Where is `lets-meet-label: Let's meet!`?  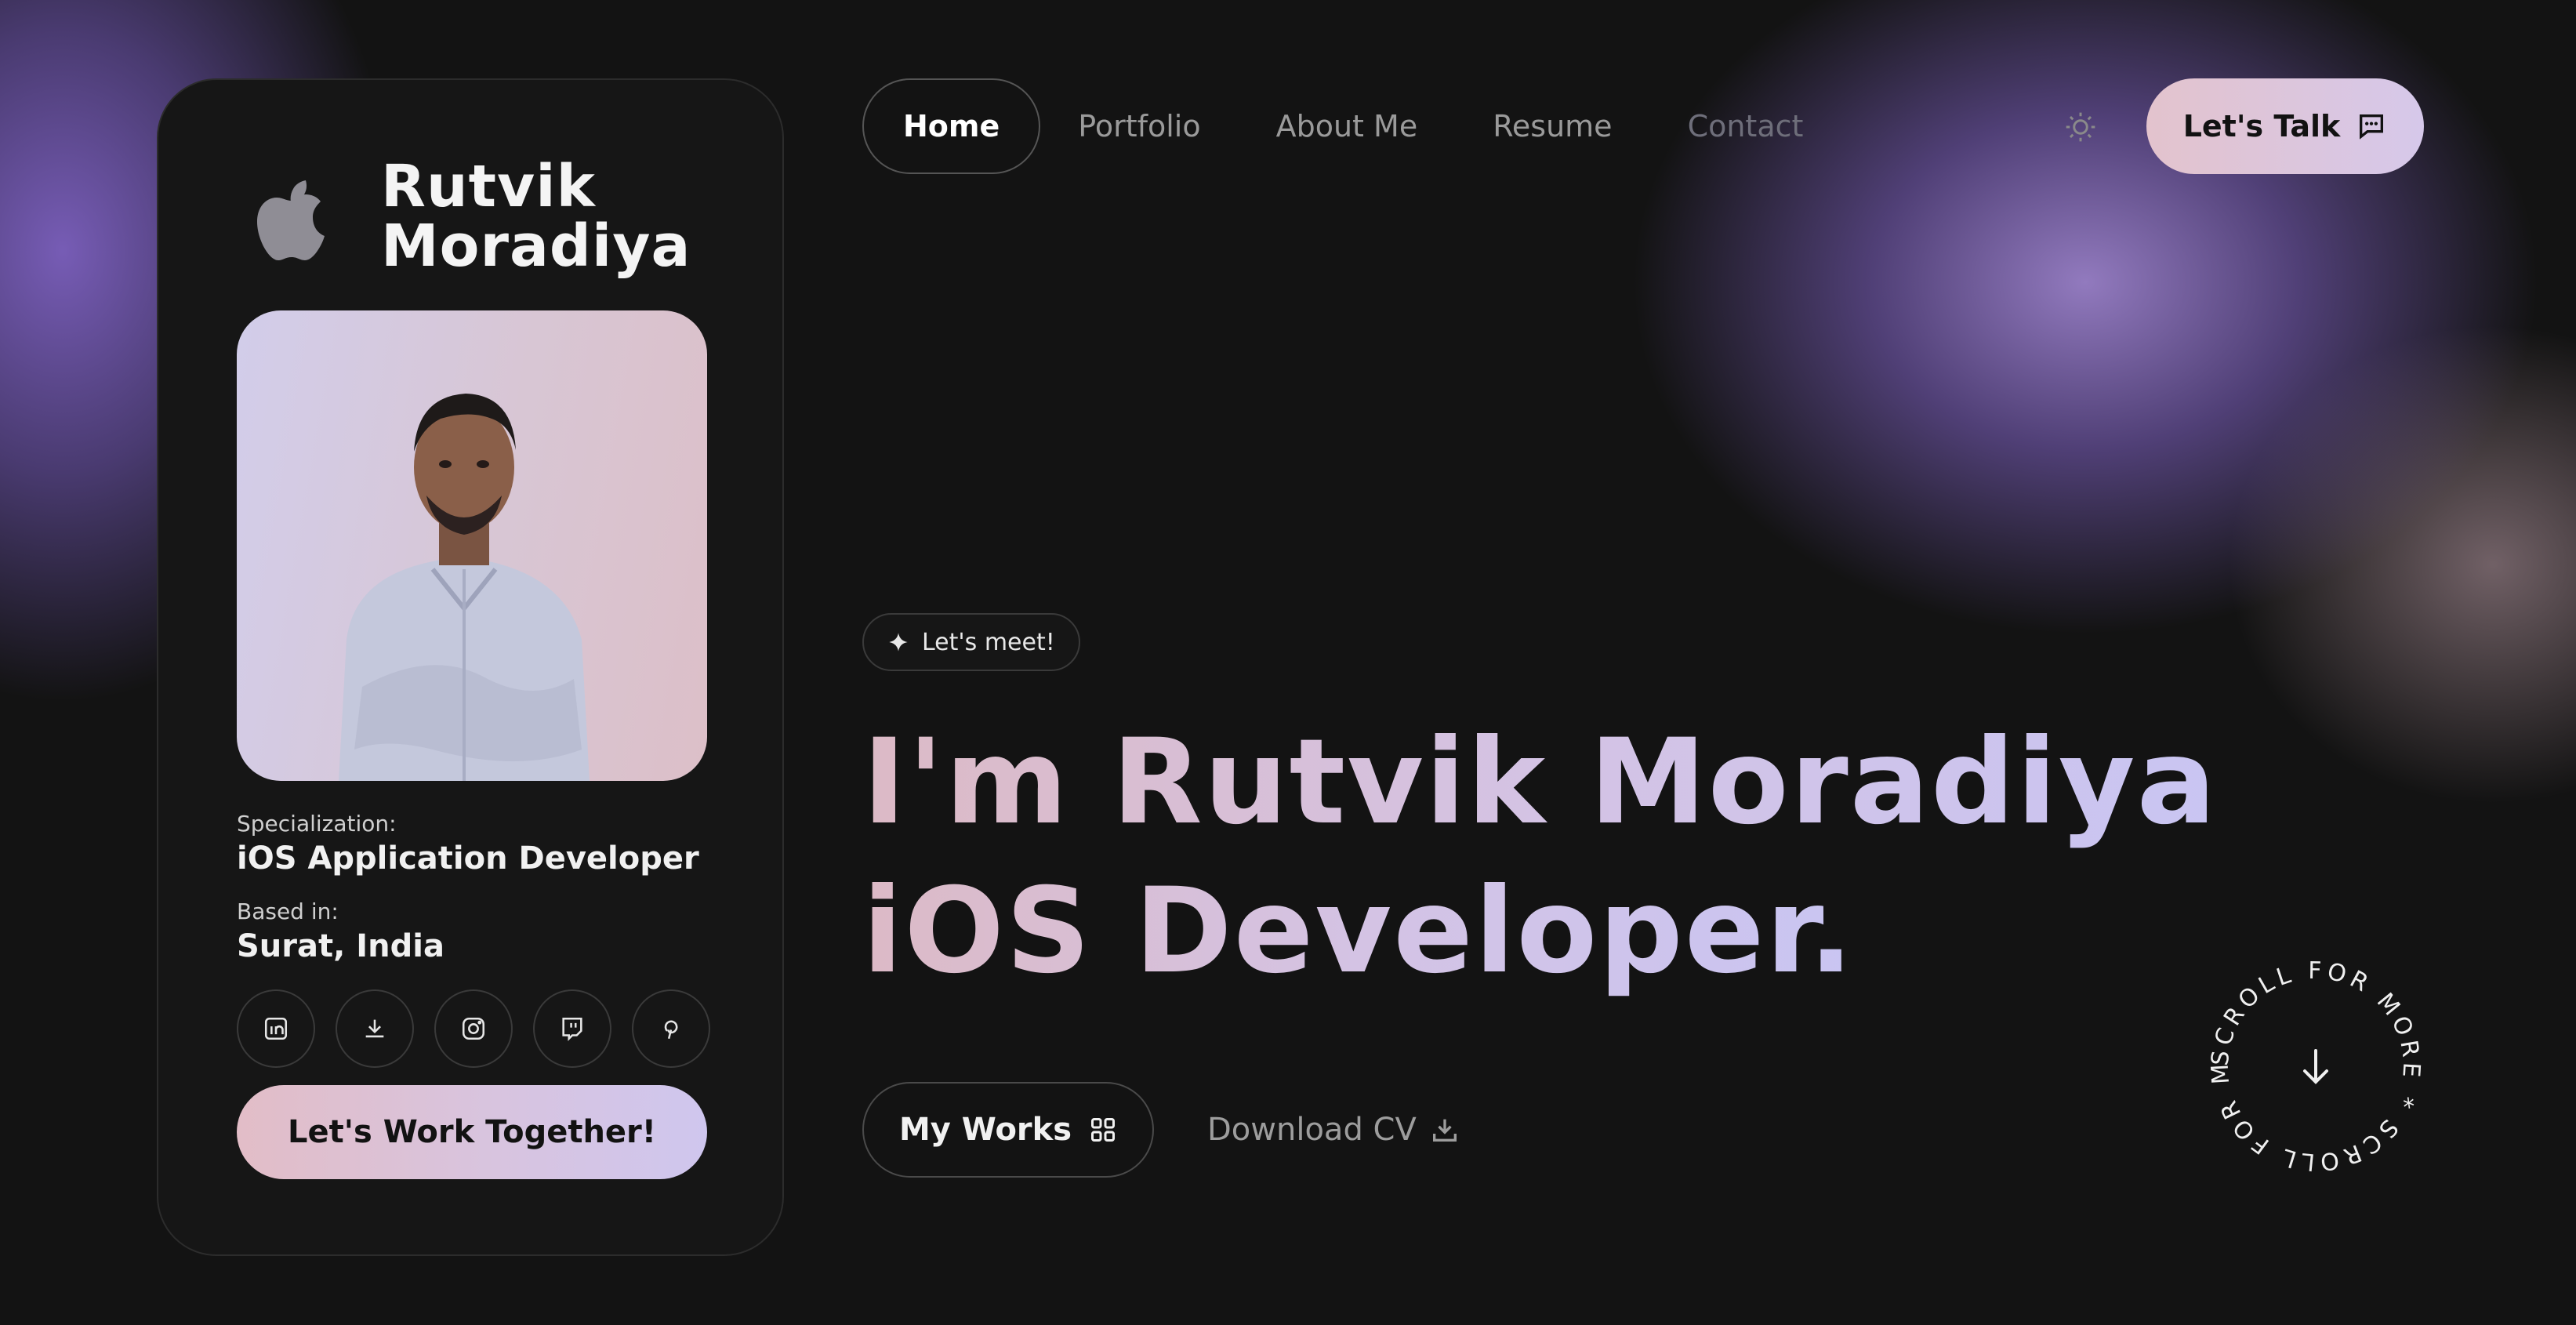 lets-meet-label: Let's meet! is located at coordinates (988, 642).